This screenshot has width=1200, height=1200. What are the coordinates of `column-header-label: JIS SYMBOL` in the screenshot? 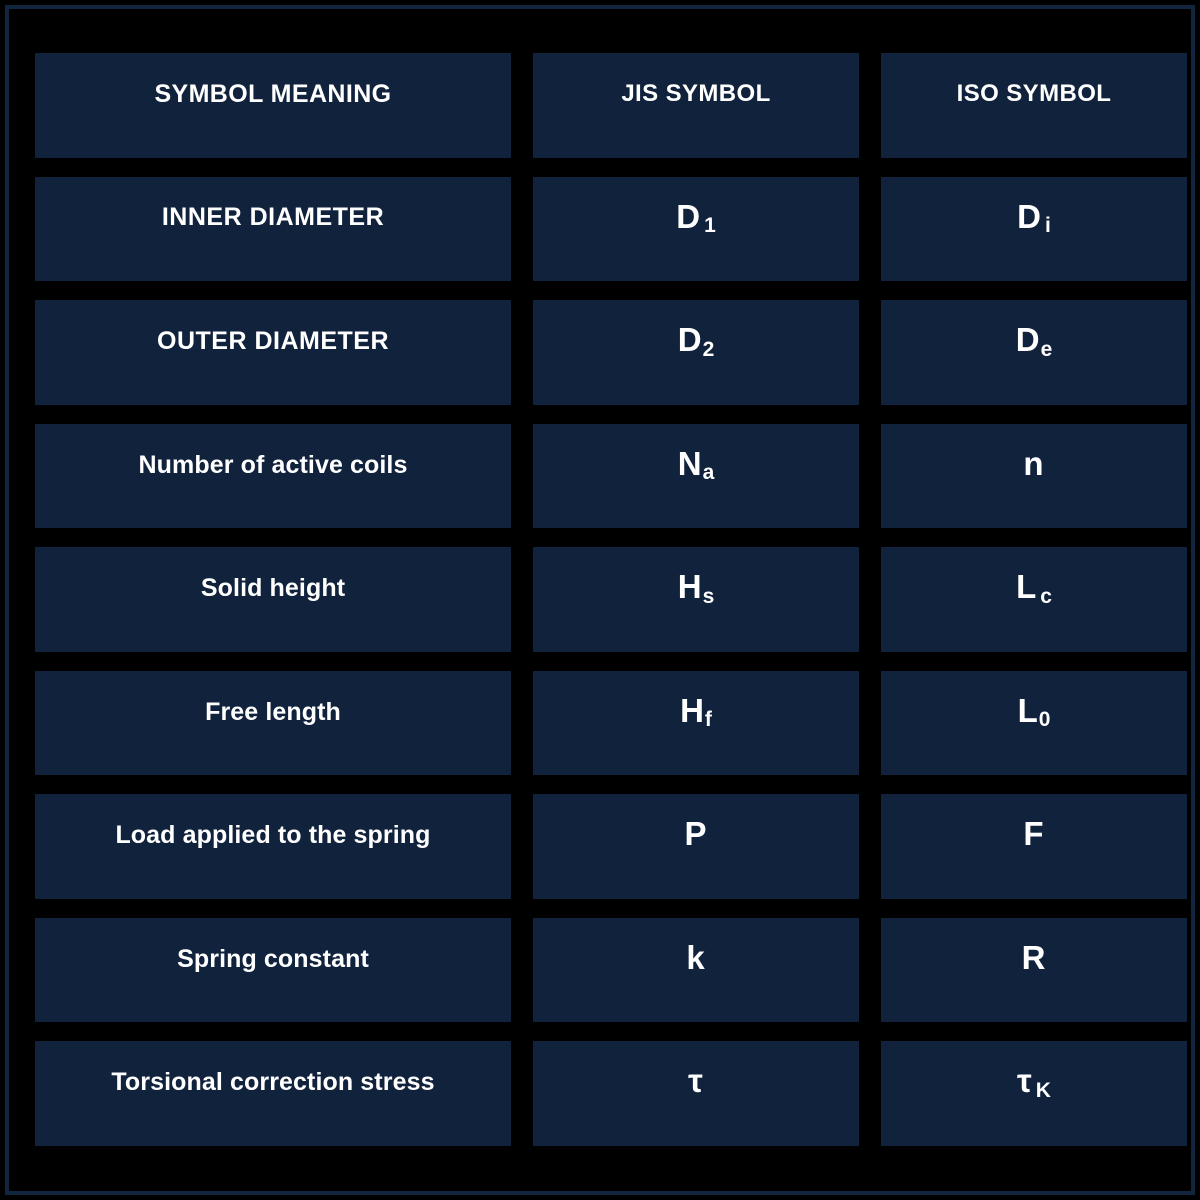 It's located at (696, 94).